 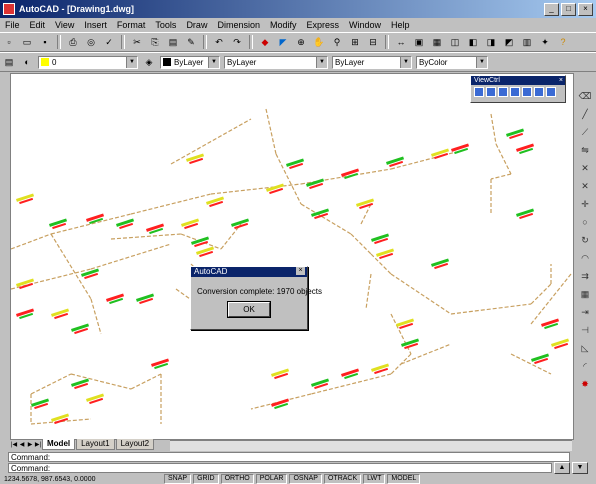 I want to click on last-tab-icon: ▶|, so click(x=38, y=445).